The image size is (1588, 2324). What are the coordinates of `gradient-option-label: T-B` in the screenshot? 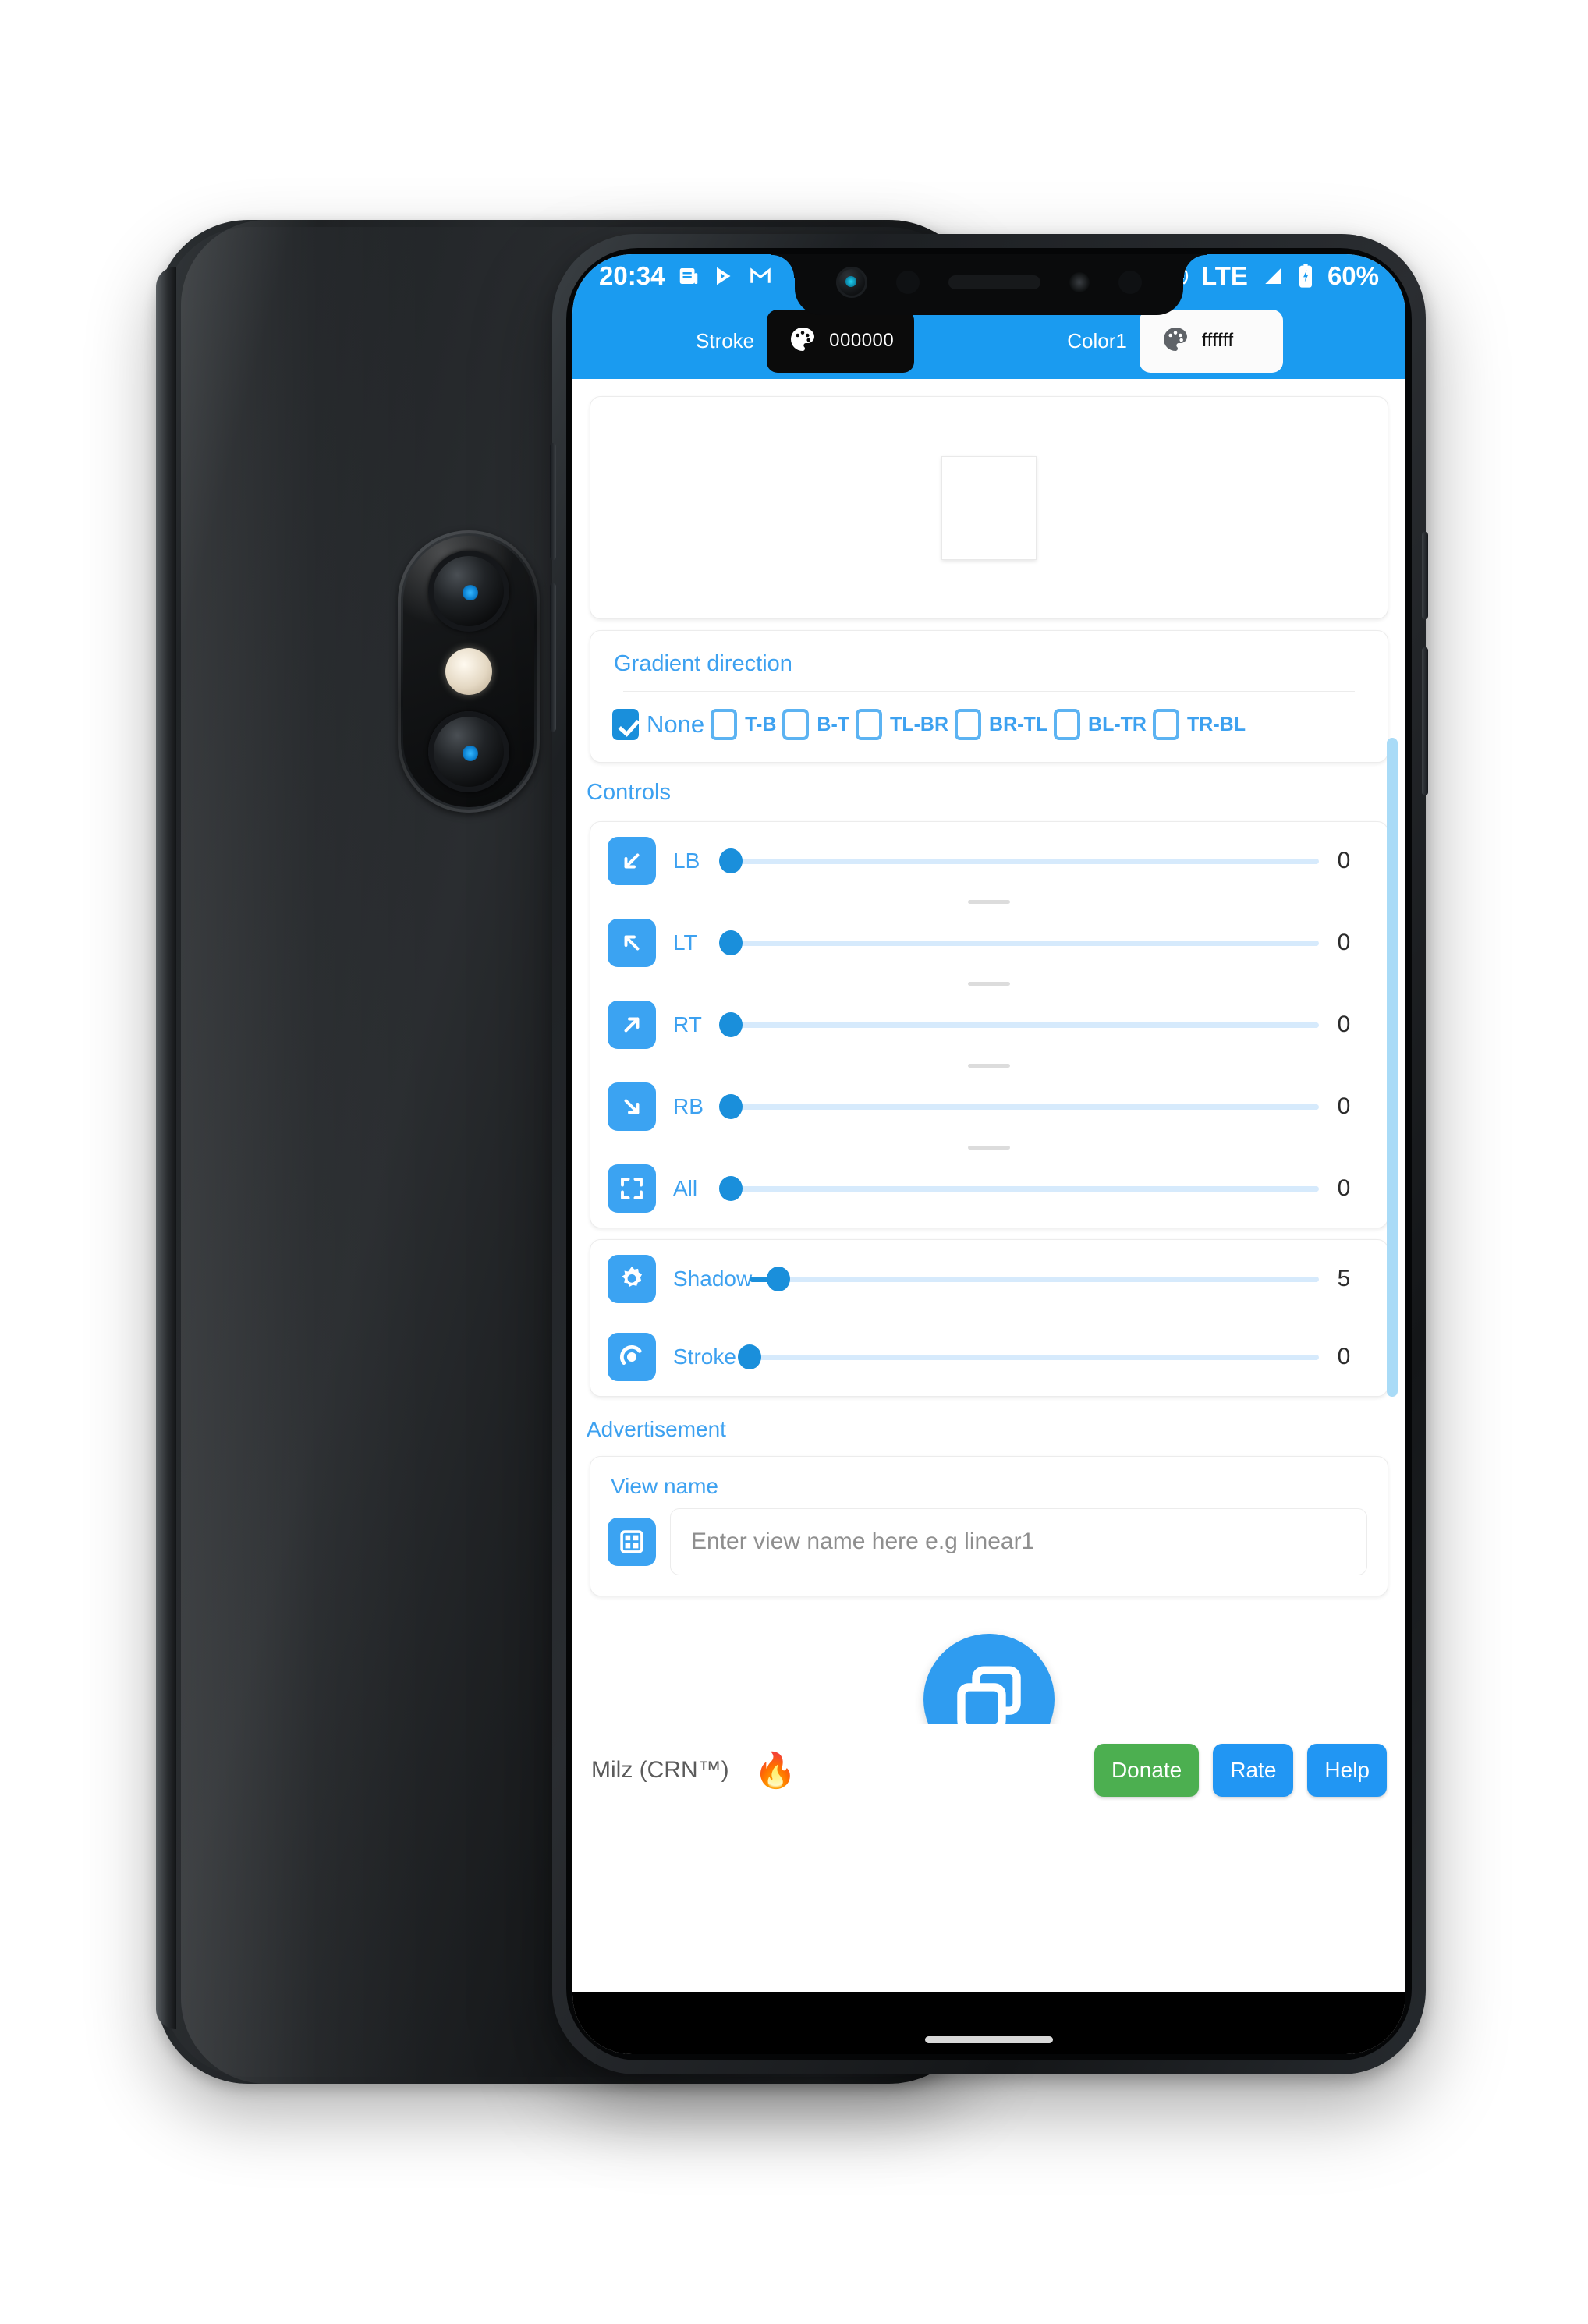 It's located at (761, 724).